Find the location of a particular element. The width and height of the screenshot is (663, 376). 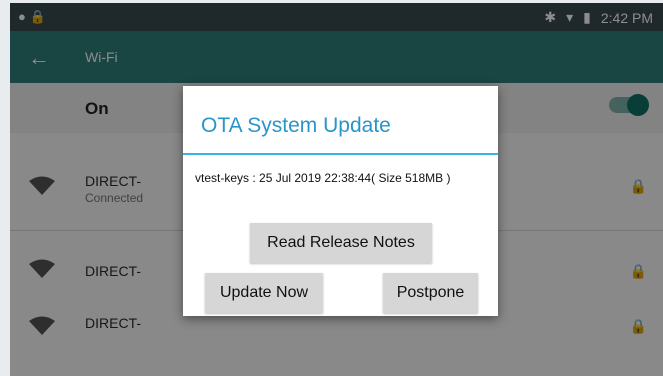

postpone-button: Postpone is located at coordinates (430, 293).